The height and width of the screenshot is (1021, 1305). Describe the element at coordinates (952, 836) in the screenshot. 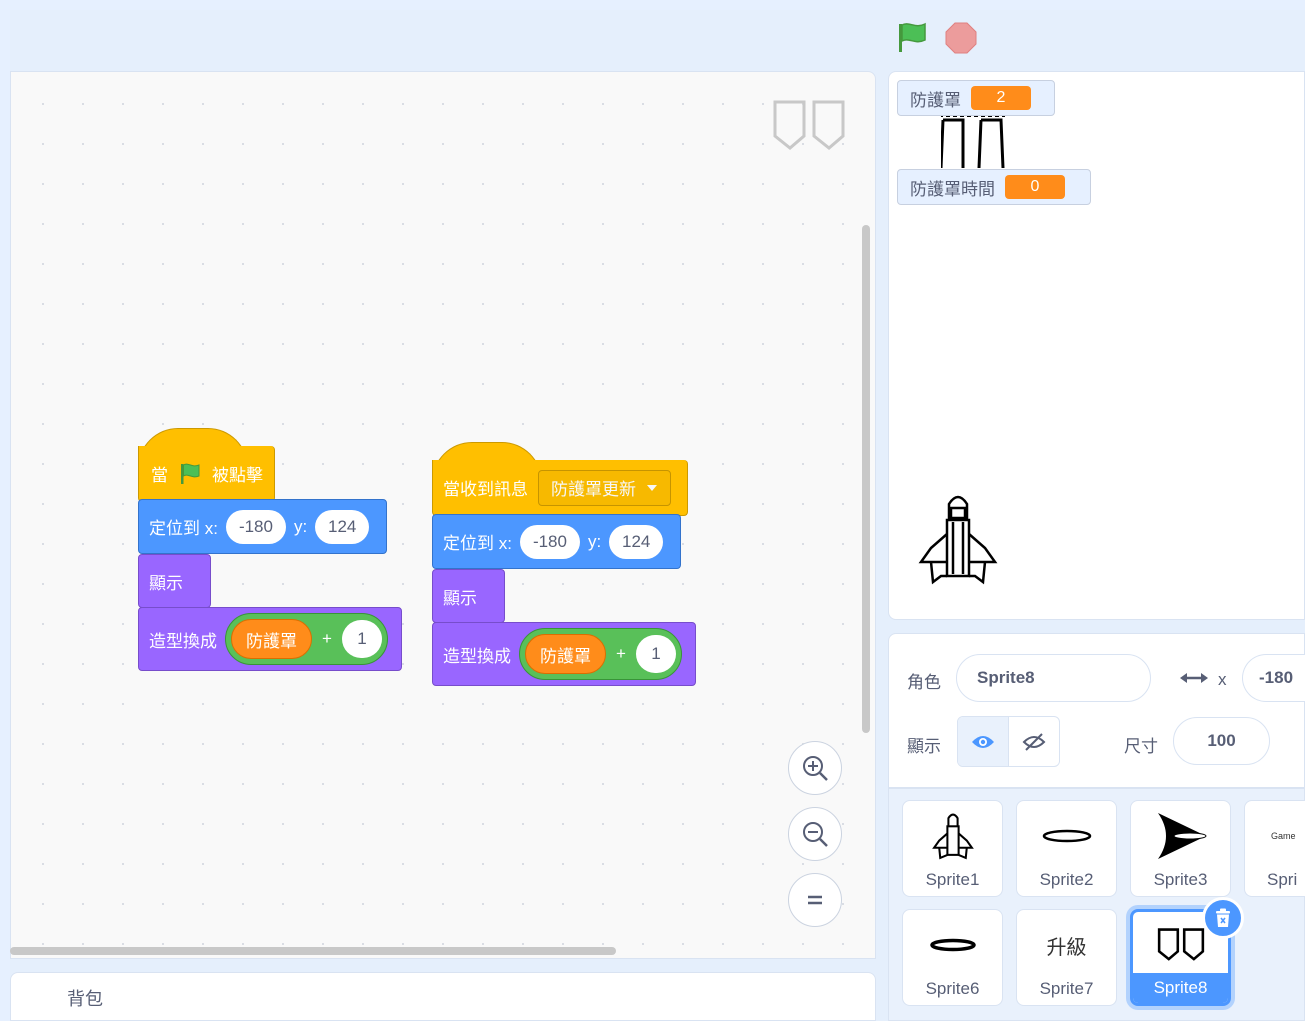

I see `jet-icon` at that location.